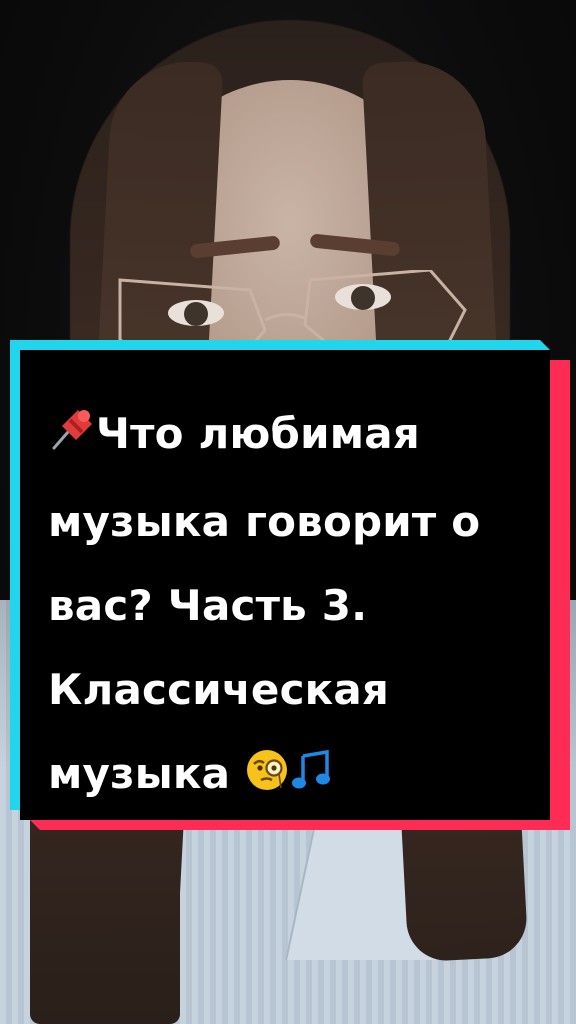 The height and width of the screenshot is (1024, 576). I want to click on face-with-monocle-icon, so click(267, 778).